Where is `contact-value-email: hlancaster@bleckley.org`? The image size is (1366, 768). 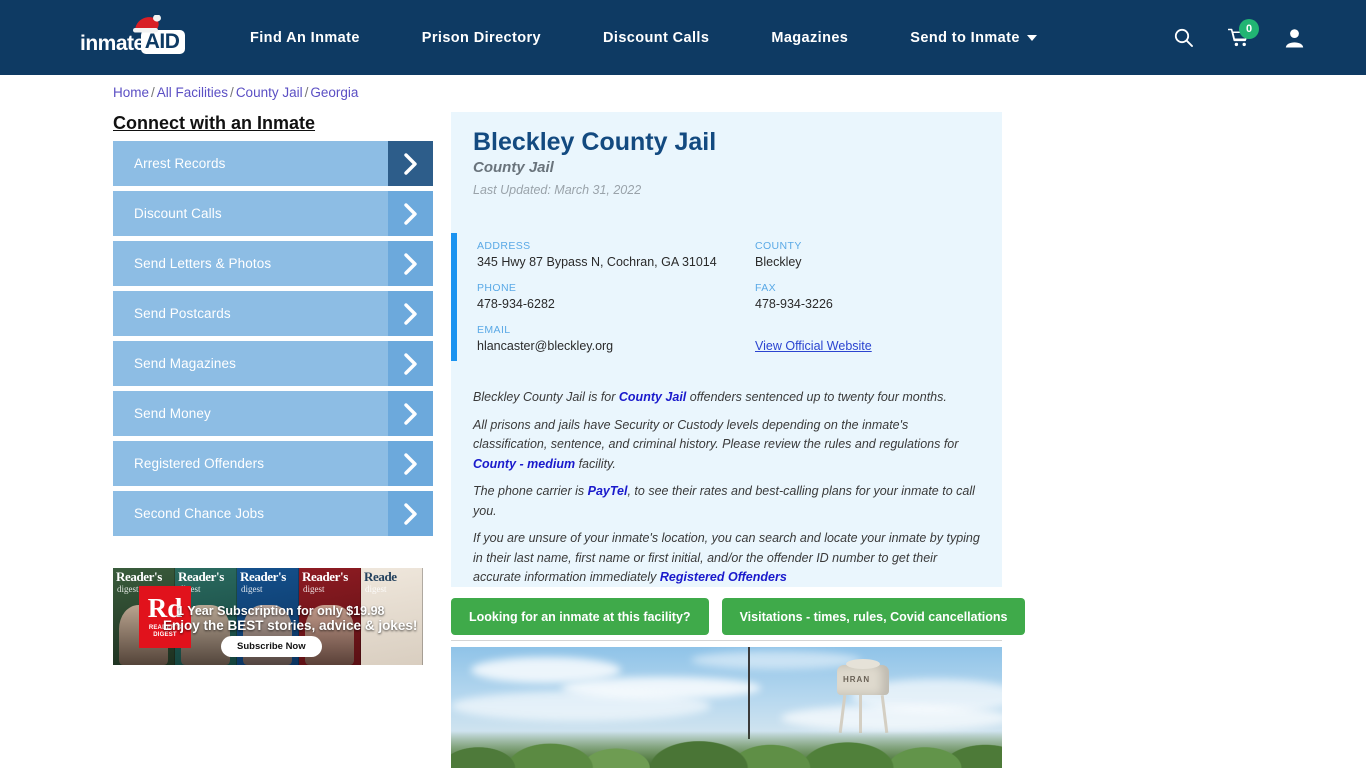
contact-value-email: hlancaster@bleckley.org is located at coordinates (545, 346).